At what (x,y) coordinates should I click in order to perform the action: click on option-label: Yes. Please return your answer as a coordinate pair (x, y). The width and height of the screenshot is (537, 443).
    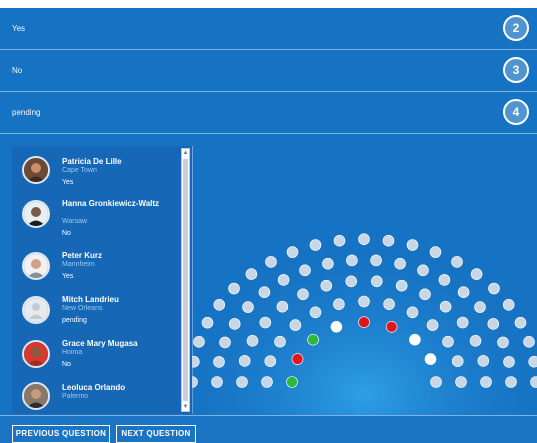
    Looking at the image, I should click on (19, 28).